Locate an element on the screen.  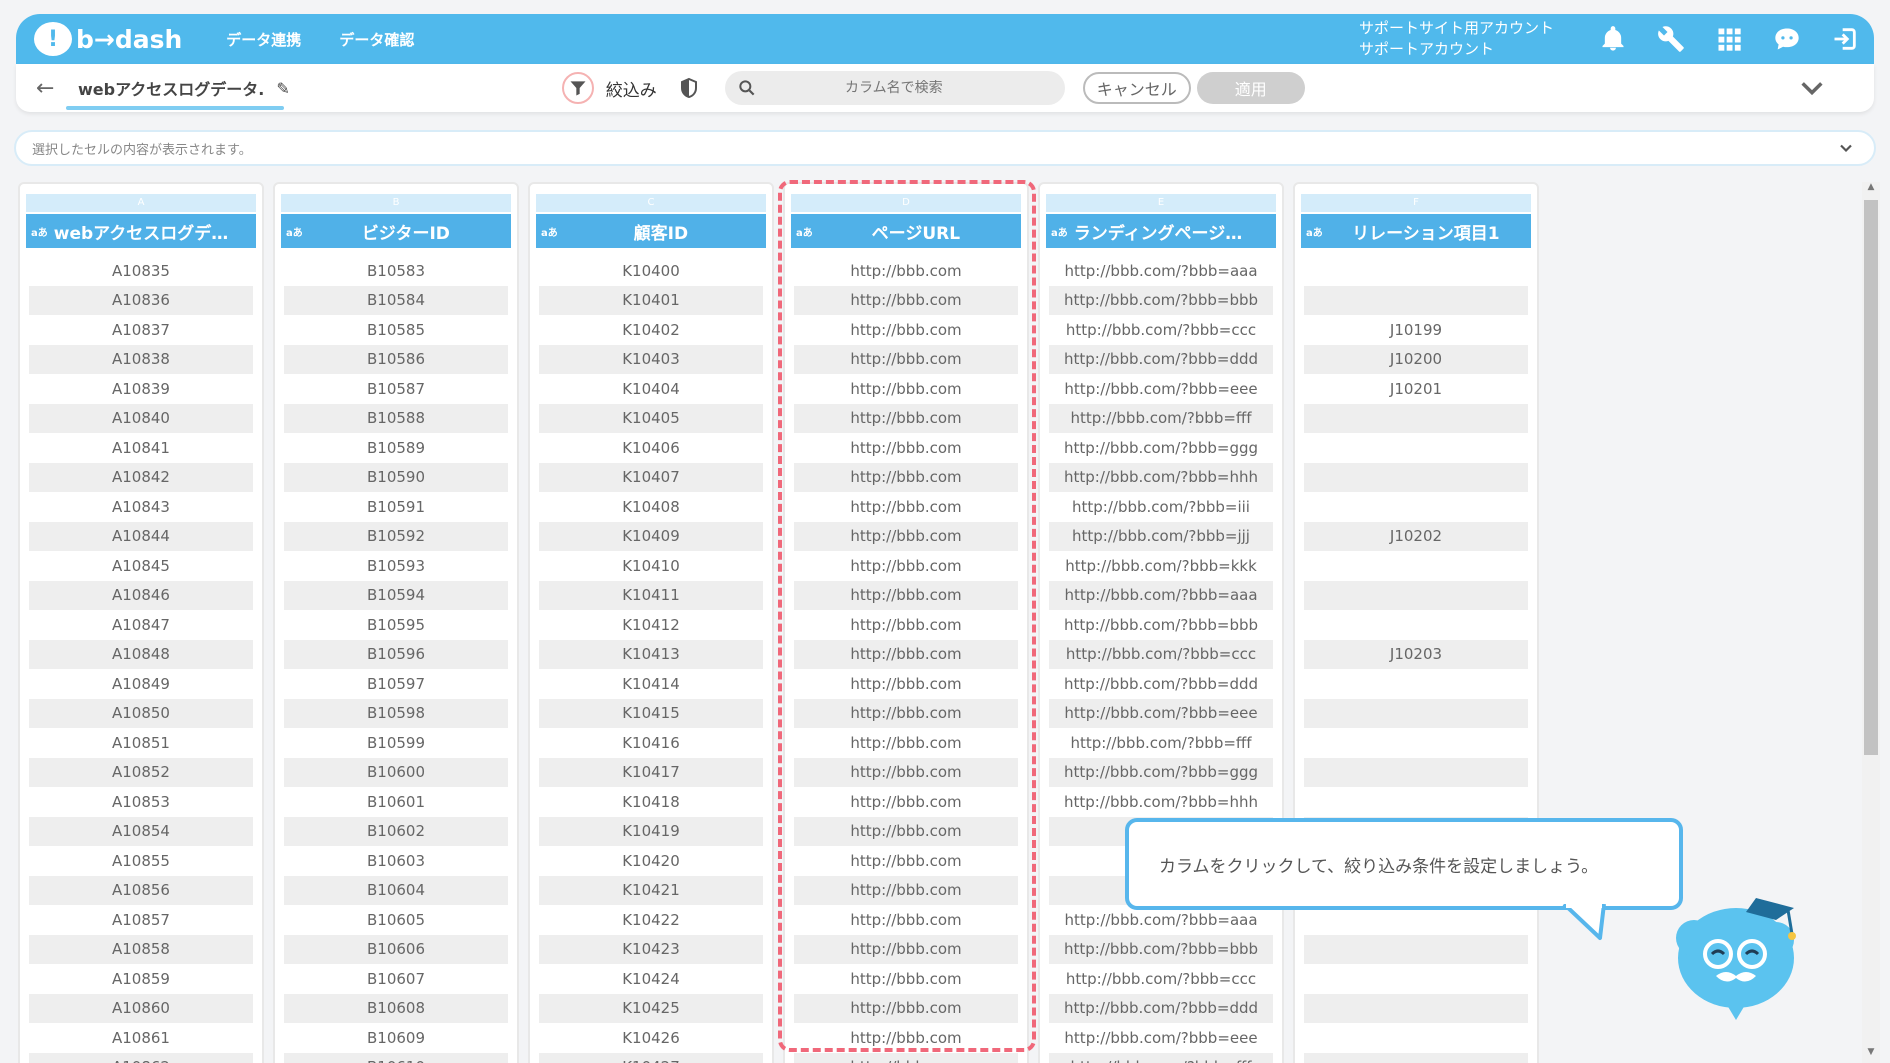
table-cell: K10412 is located at coordinates (651, 625).